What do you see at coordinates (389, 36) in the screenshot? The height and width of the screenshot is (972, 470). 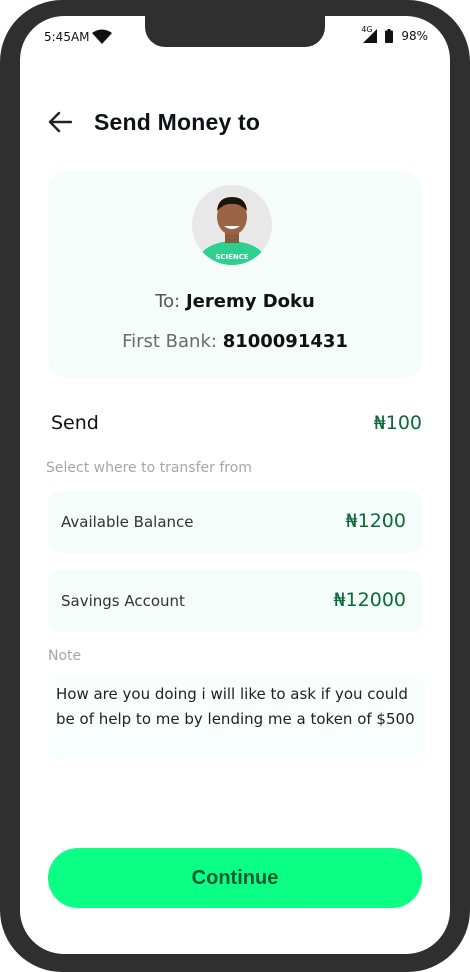 I see `battery-icon` at bounding box center [389, 36].